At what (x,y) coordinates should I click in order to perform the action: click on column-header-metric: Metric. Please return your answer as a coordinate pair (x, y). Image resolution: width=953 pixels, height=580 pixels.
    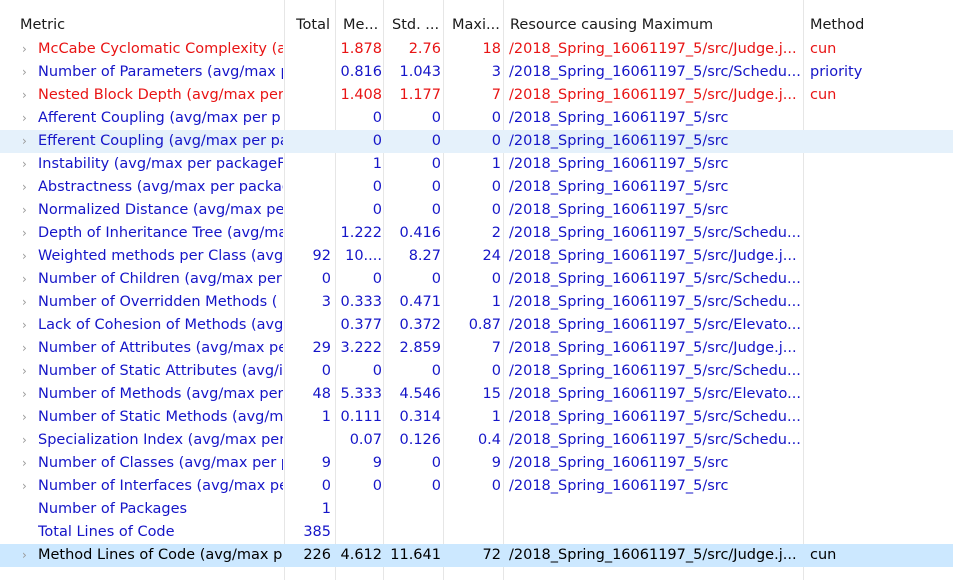
    Looking at the image, I should click on (151, 25).